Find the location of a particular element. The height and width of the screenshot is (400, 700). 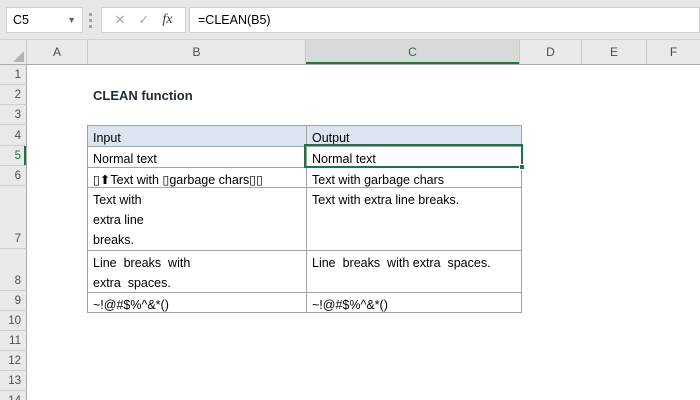

cell-c6: Text with garbage chars is located at coordinates (414, 178).